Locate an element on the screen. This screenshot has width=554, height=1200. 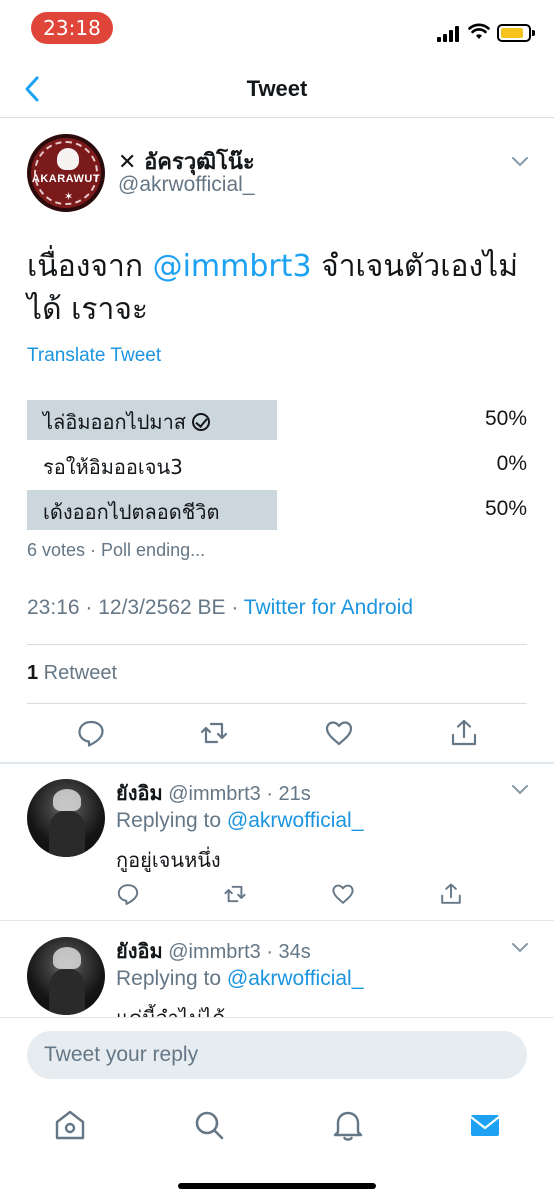
status-bar: 23:18 is located at coordinates (277, 28).